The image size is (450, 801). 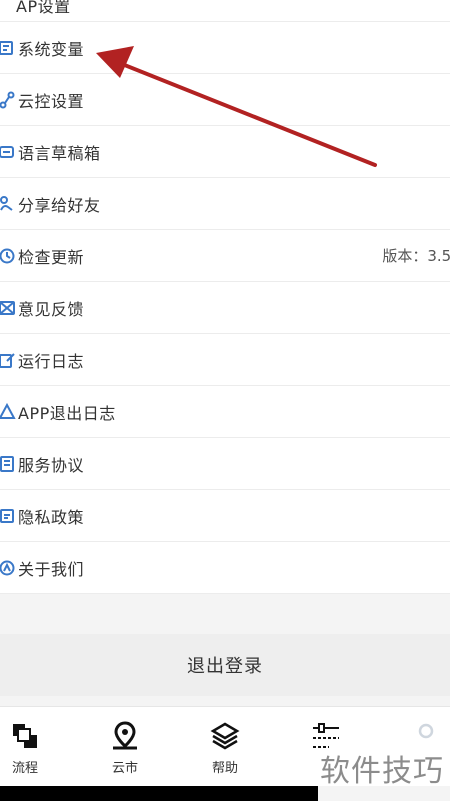 What do you see at coordinates (51, 569) in the screenshot?
I see `menu-item-label: 关于我们` at bounding box center [51, 569].